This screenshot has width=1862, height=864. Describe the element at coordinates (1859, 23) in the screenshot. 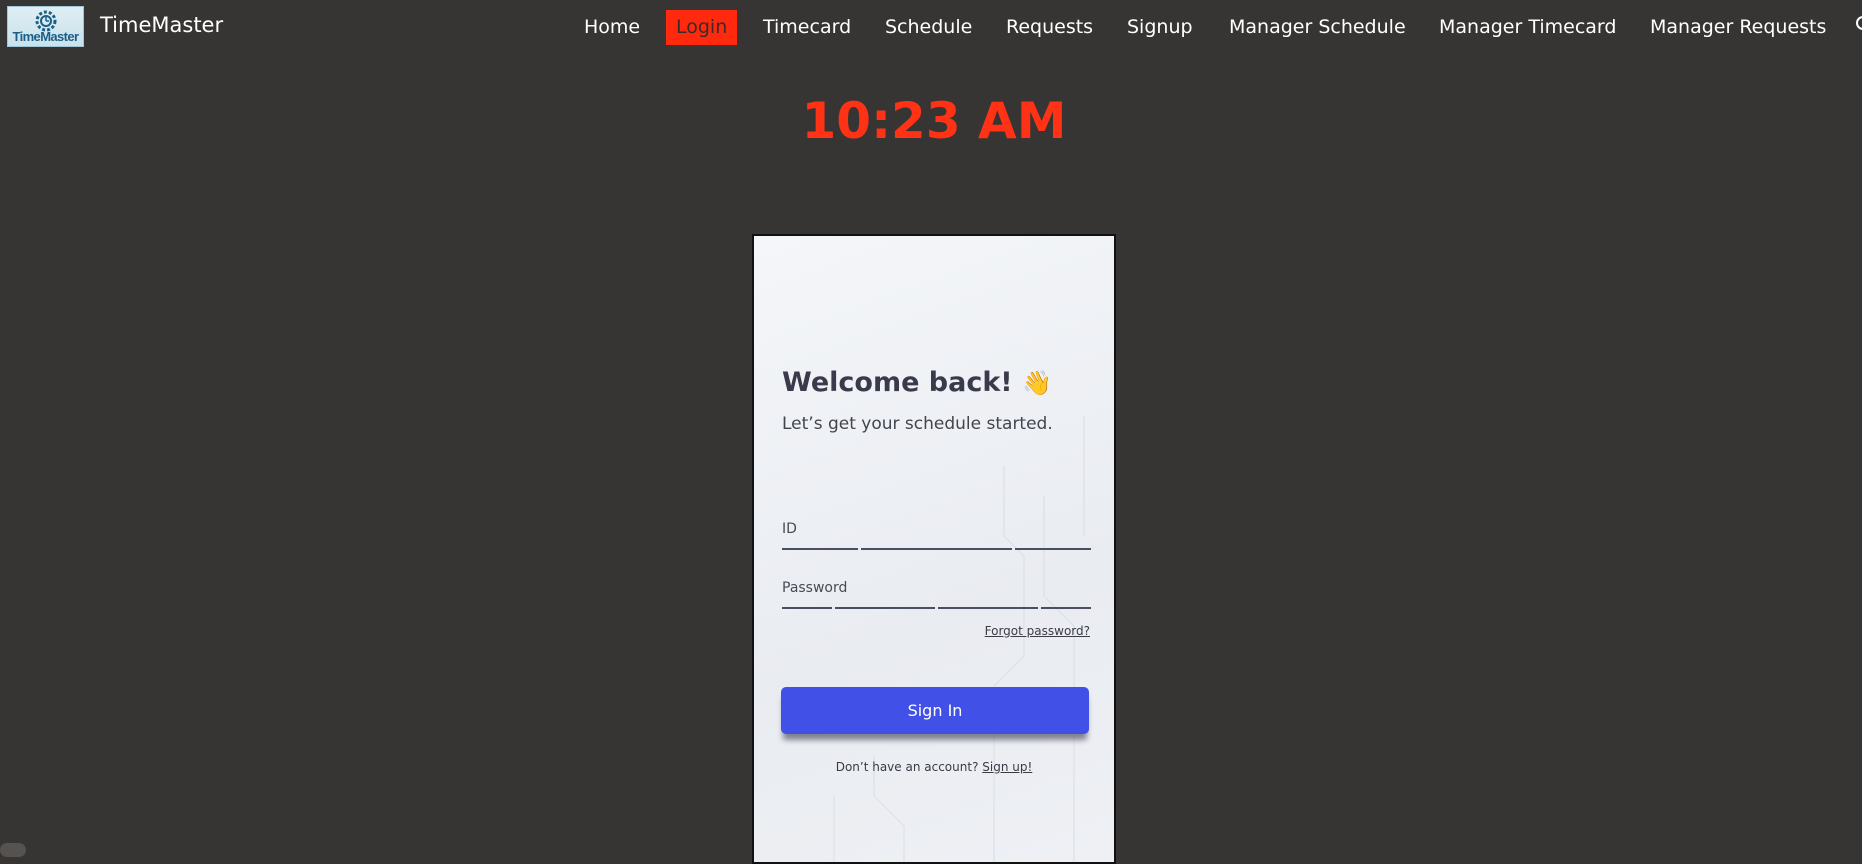

I see `search-icon` at that location.